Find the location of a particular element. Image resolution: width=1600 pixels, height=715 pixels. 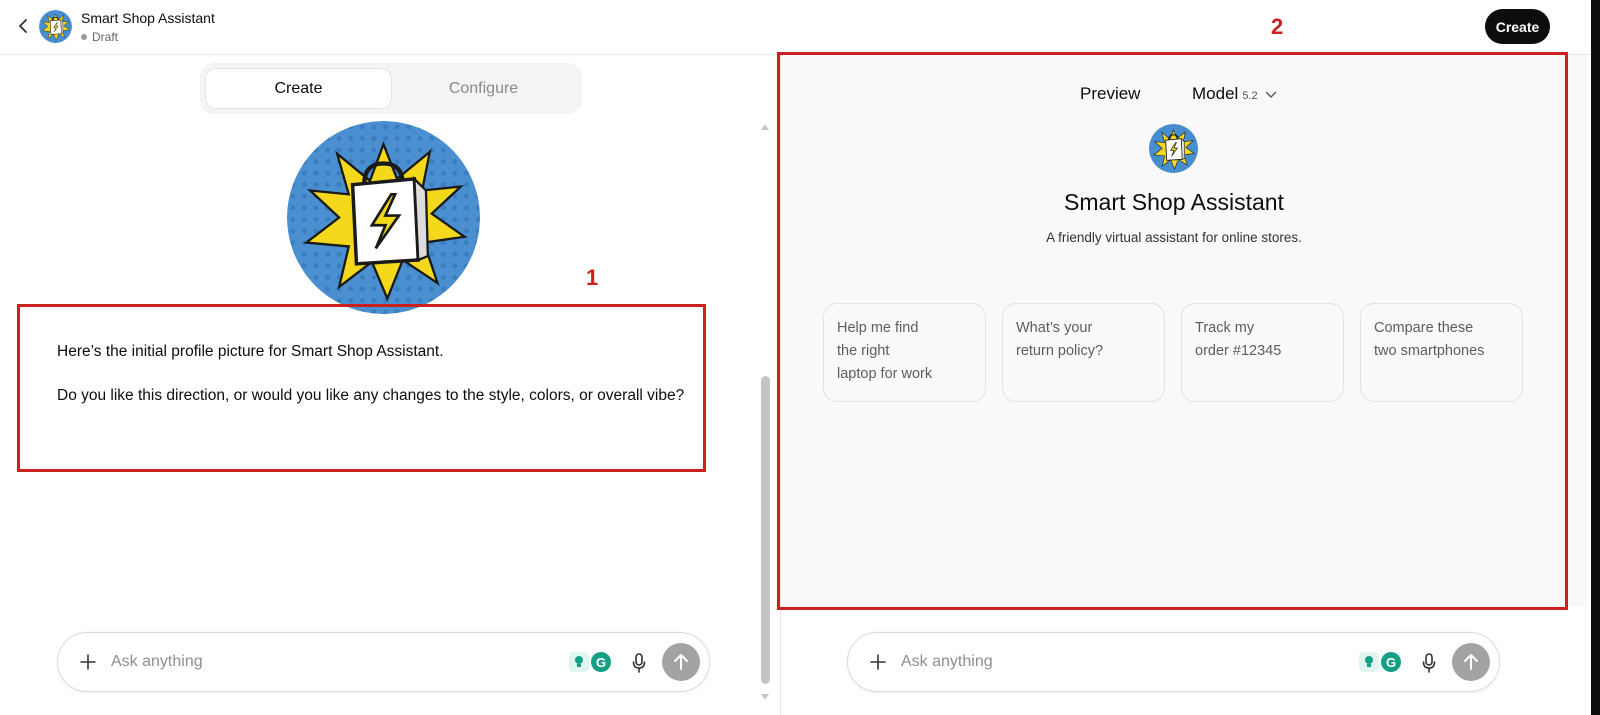

gpt-avatar is located at coordinates (55, 26).